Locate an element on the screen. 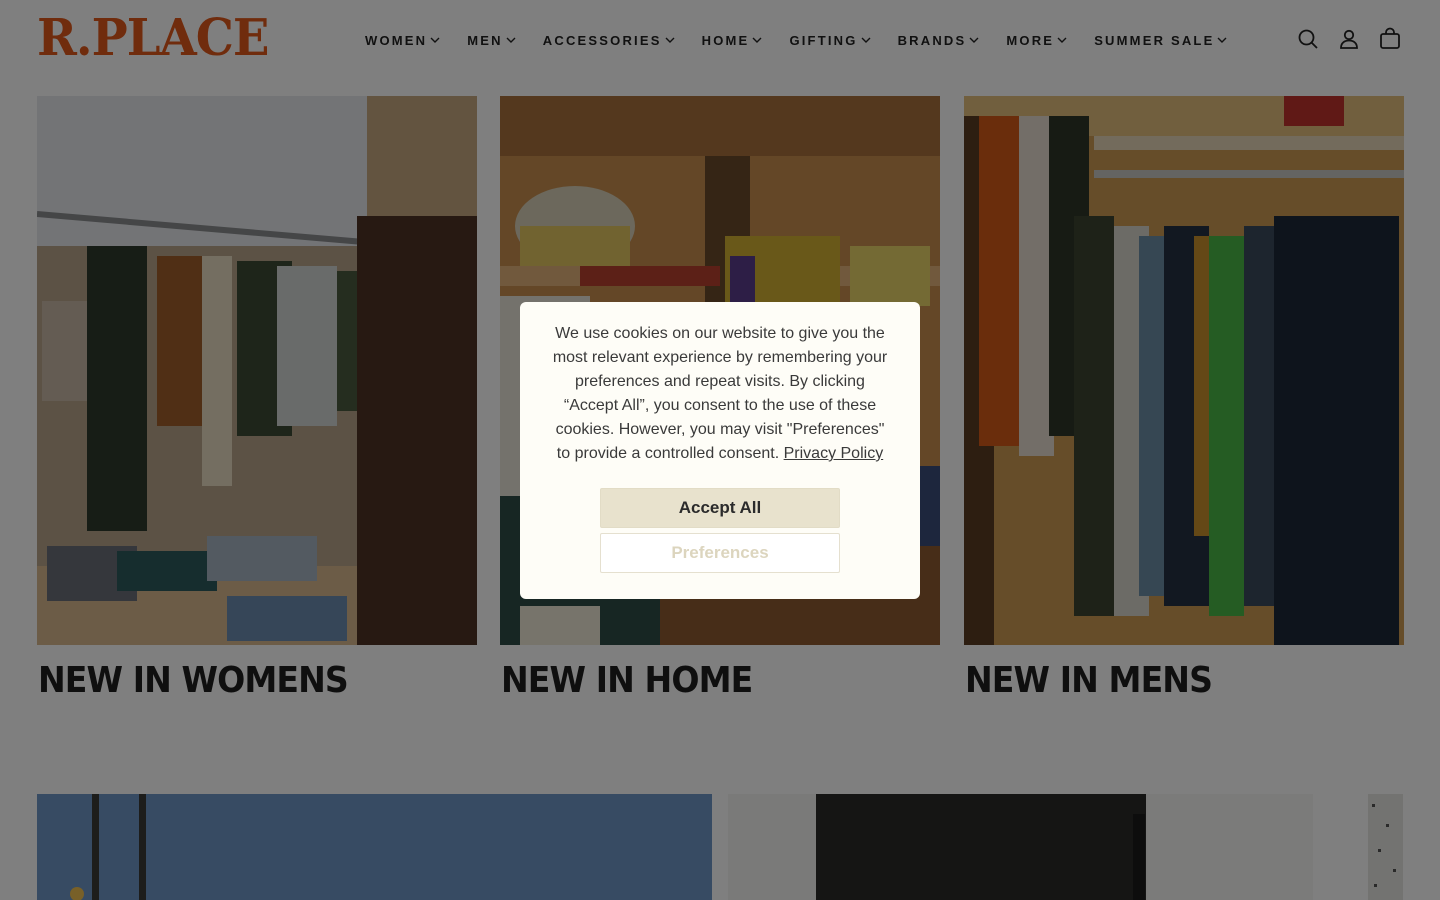 This screenshot has width=1440, height=900. accept-all-button: Accept All is located at coordinates (720, 508).